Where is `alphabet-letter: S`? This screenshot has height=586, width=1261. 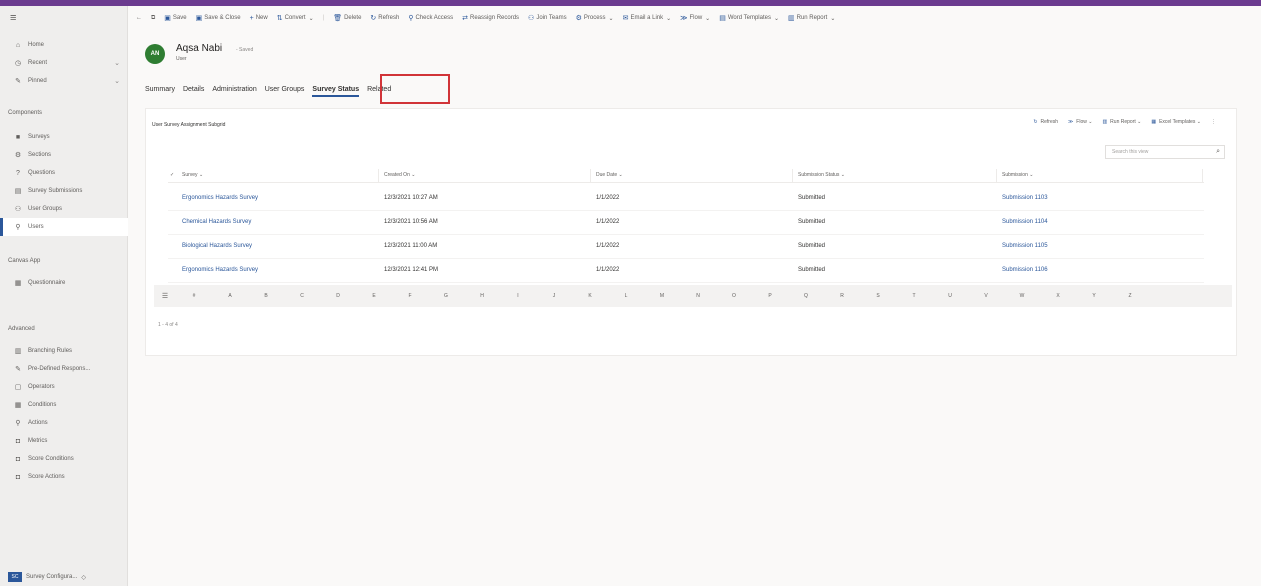 alphabet-letter: S is located at coordinates (878, 296).